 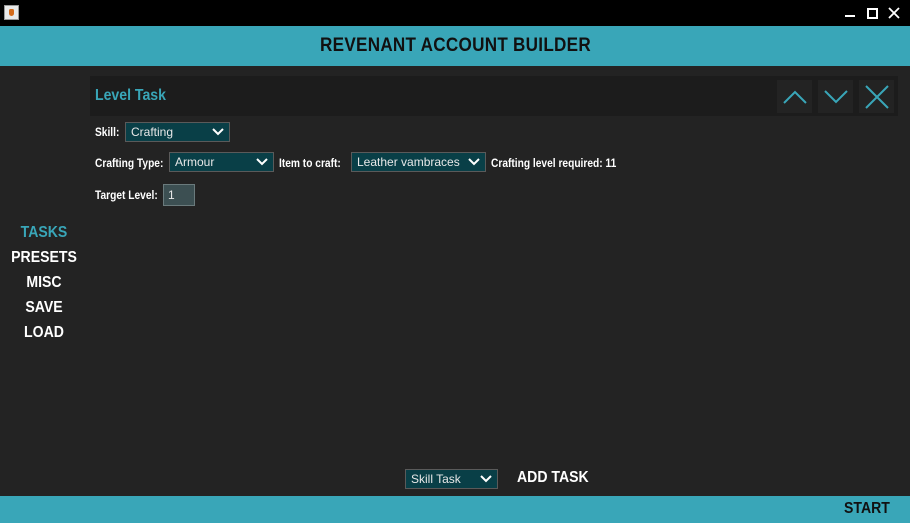 What do you see at coordinates (553, 478) in the screenshot?
I see `add-task-button: ADD TASK` at bounding box center [553, 478].